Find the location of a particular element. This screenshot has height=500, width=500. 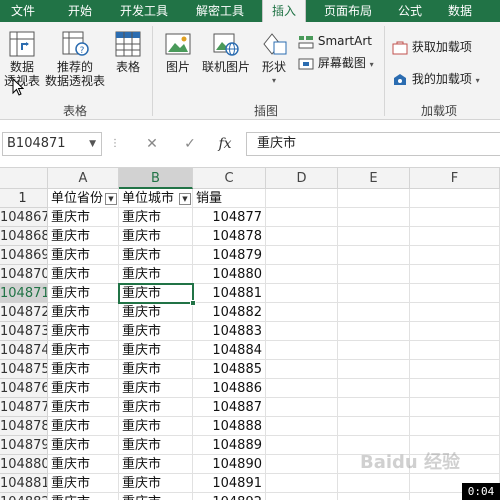

pictures-button: 图片 is located at coordinates (178, 52).